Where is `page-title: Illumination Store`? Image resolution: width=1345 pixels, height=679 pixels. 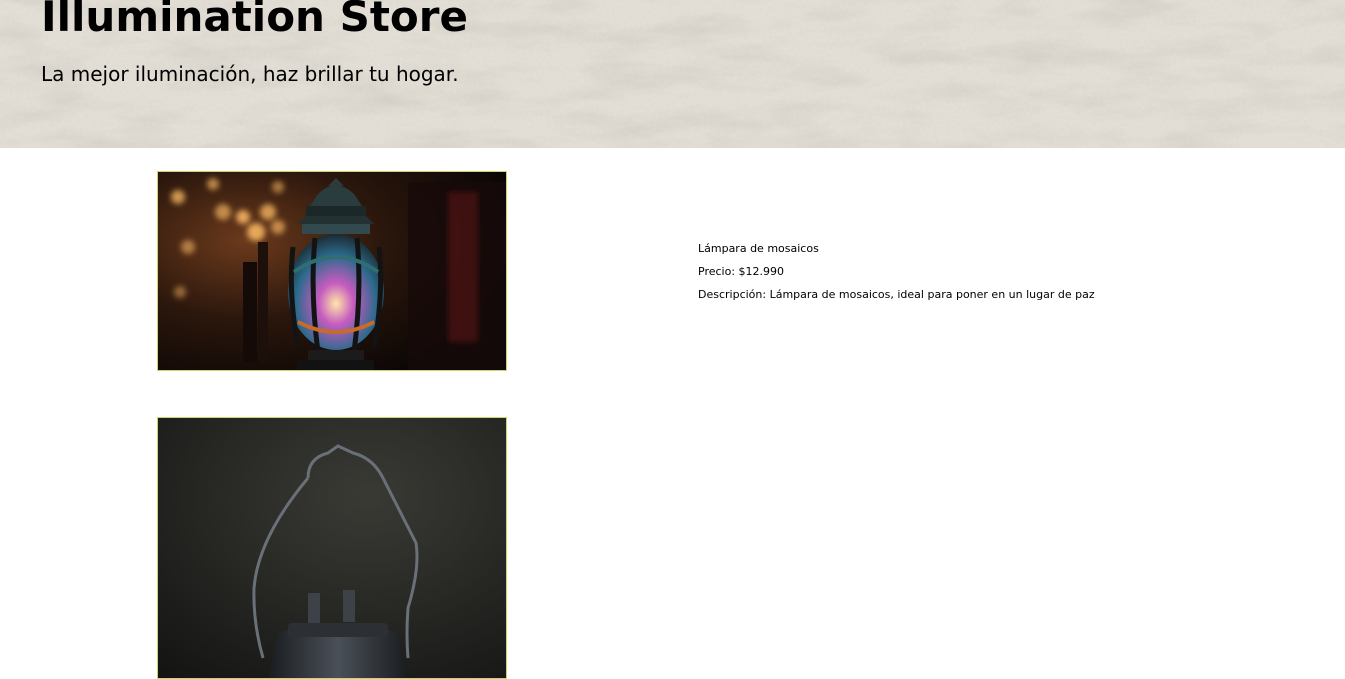
page-title: Illumination Store is located at coordinates (254, 20).